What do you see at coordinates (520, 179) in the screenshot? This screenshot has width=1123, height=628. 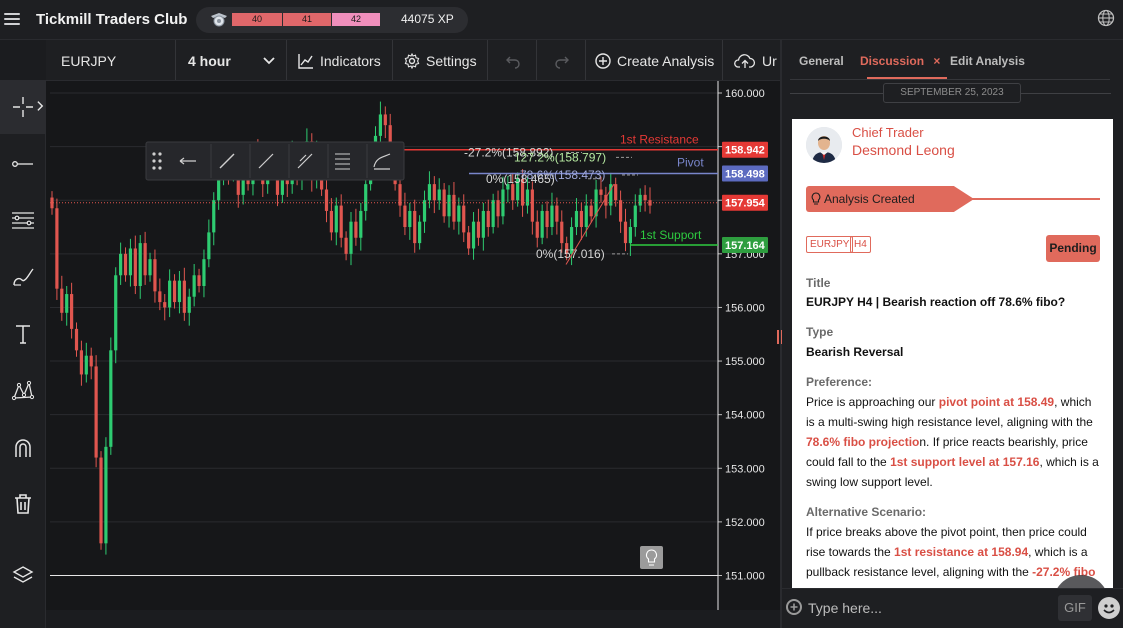 I see `fib-label: 0%(158.465)` at bounding box center [520, 179].